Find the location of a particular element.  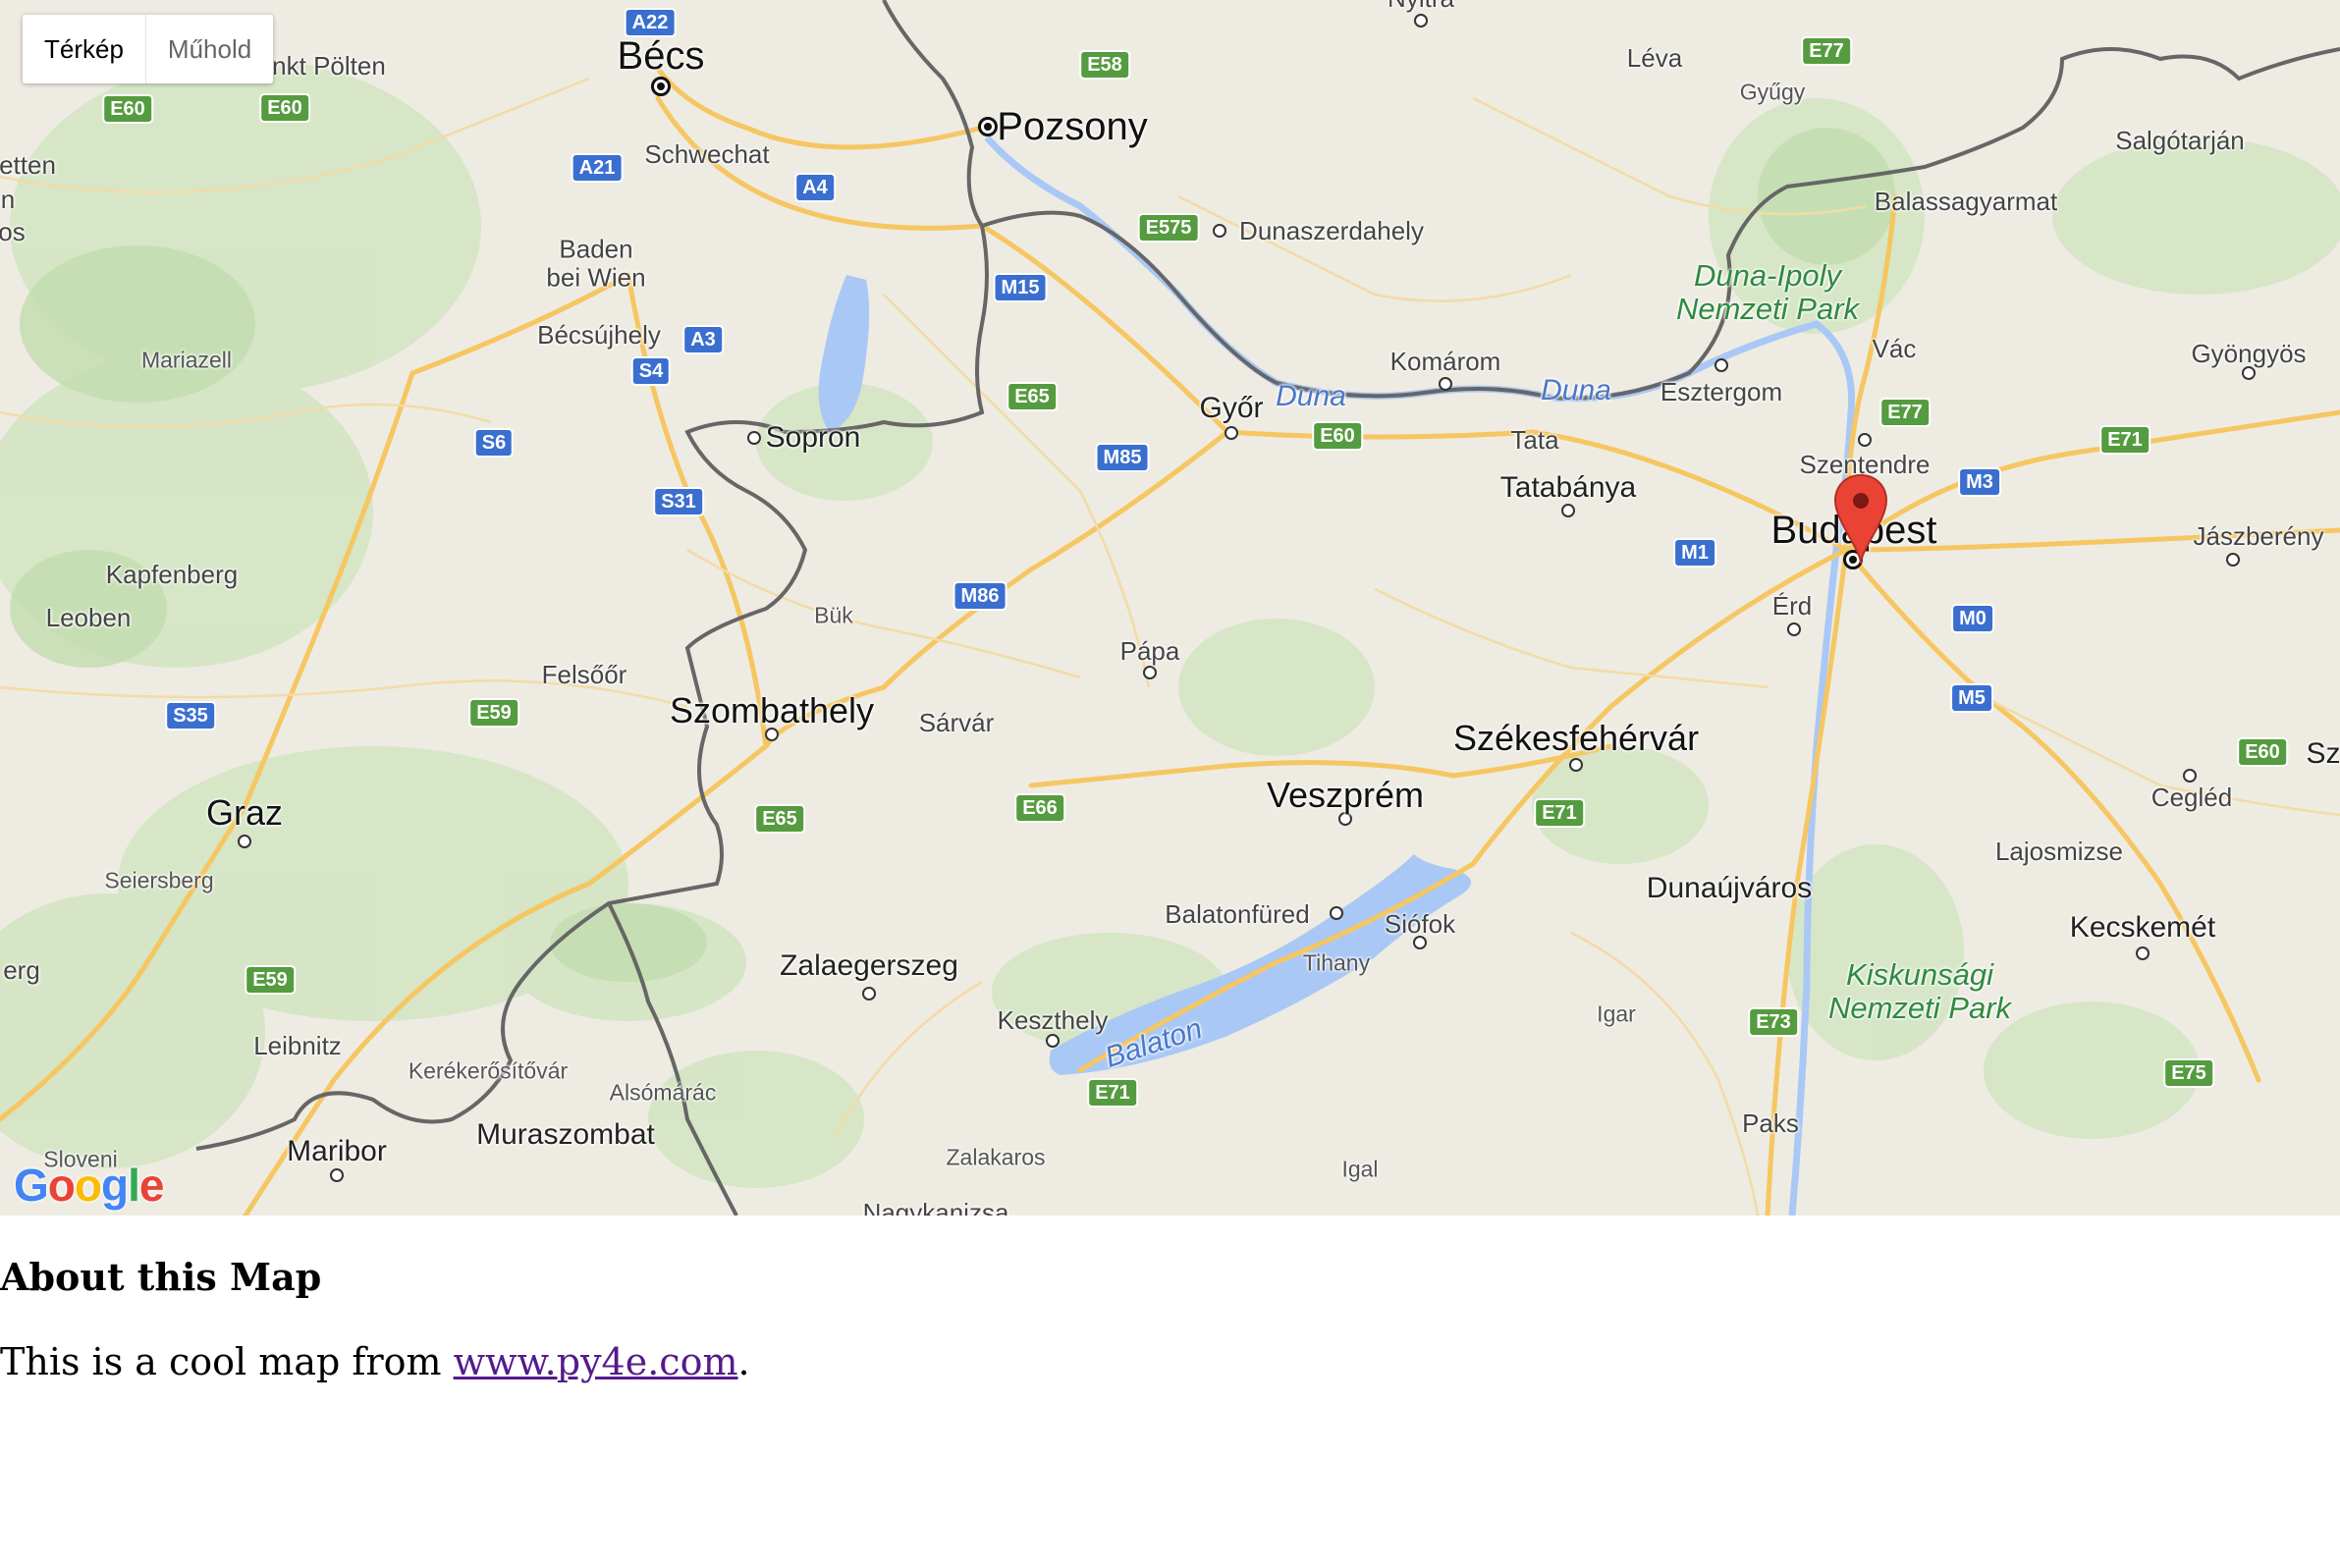

city-label-szekesfehervar: Székesfehérvár is located at coordinates (1576, 738).